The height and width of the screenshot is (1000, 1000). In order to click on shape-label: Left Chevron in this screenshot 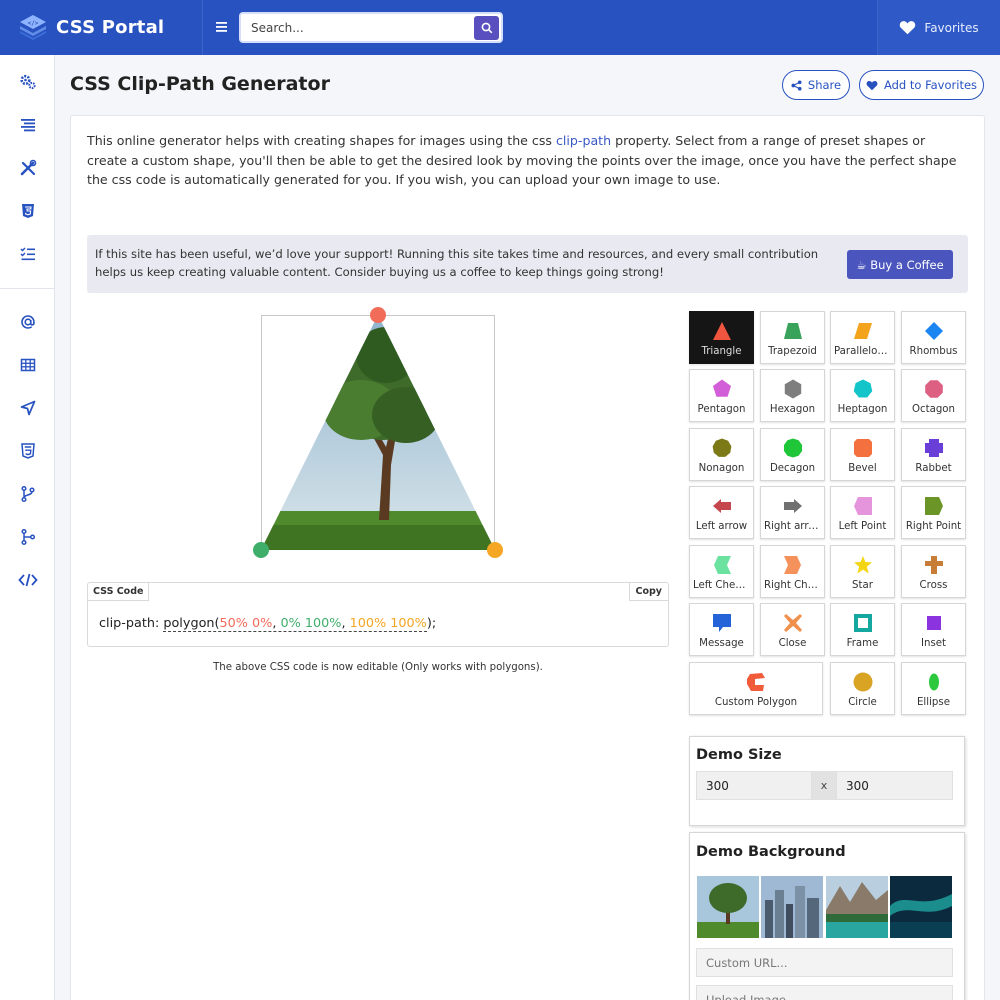, I will do `click(723, 585)`.